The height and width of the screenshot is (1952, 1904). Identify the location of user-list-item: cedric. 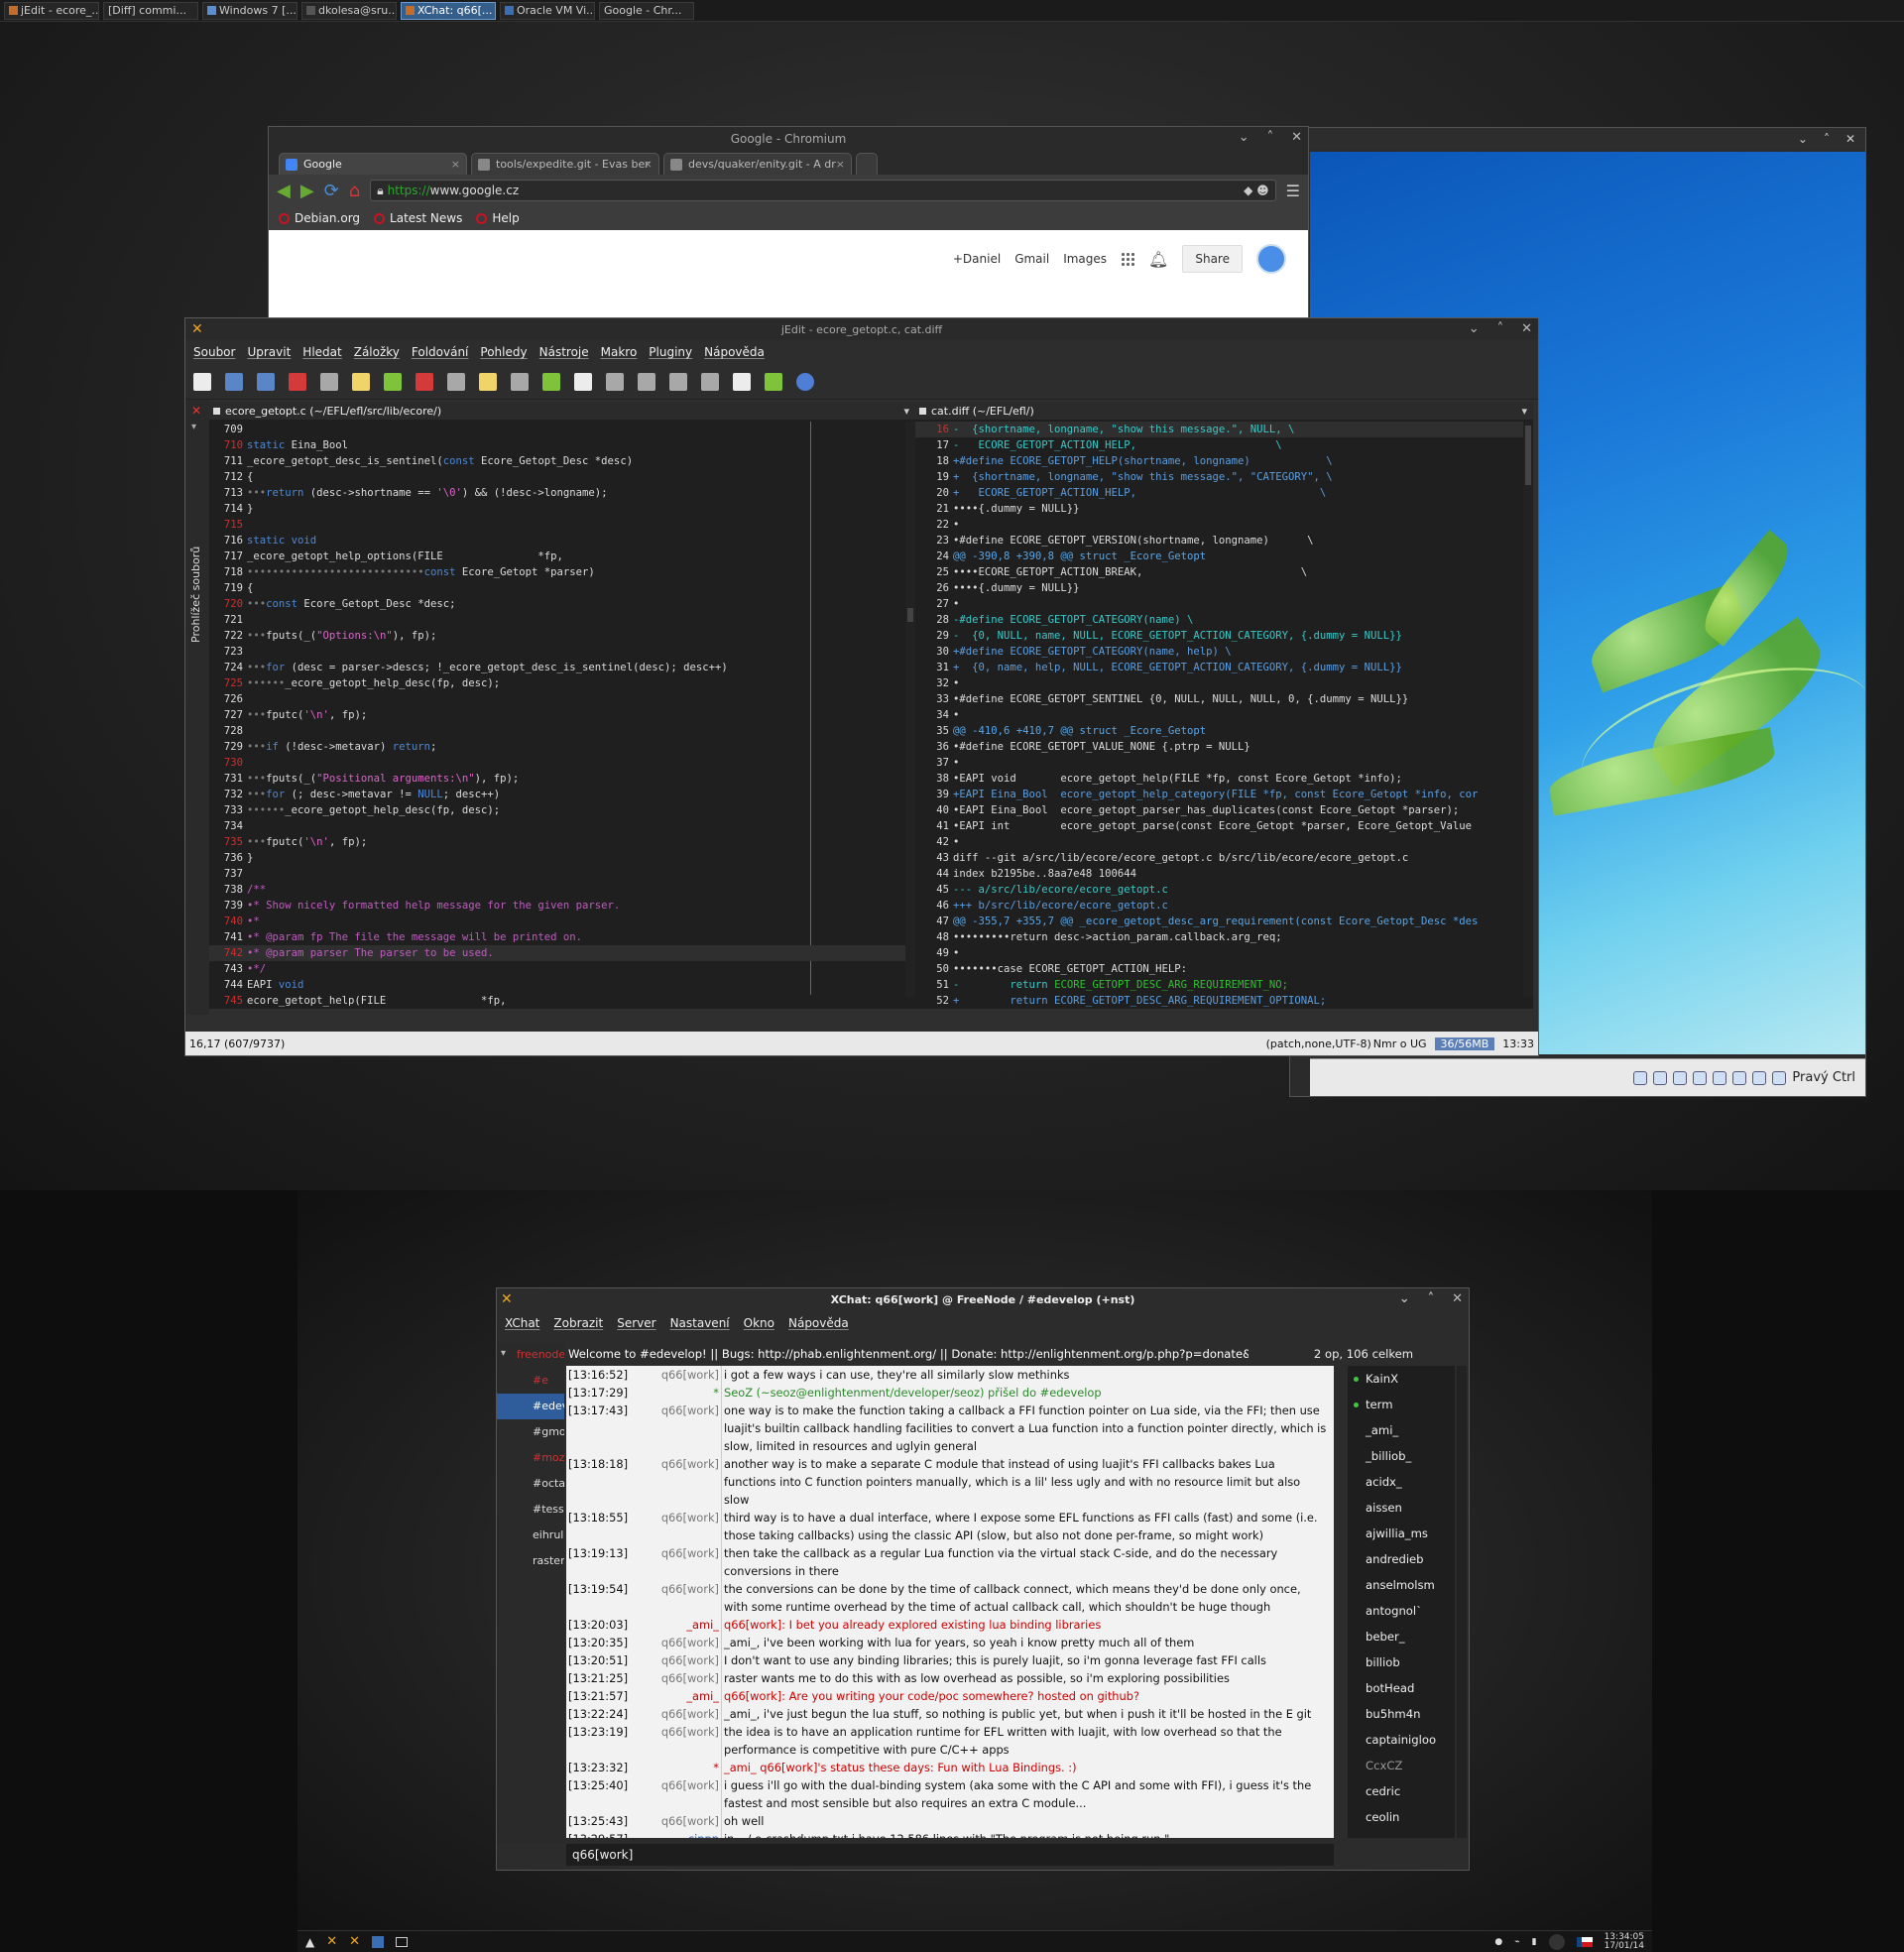
(1401, 1791).